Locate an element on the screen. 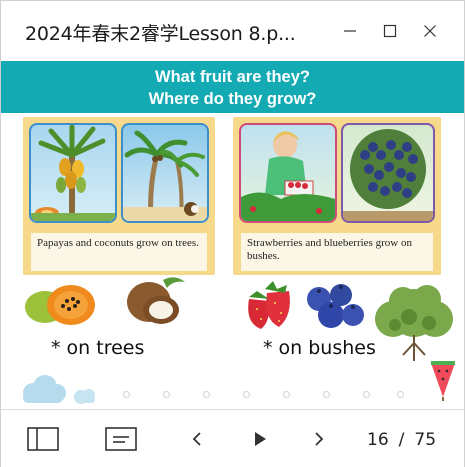 The image size is (465, 467). maximize-button is located at coordinates (390, 31).